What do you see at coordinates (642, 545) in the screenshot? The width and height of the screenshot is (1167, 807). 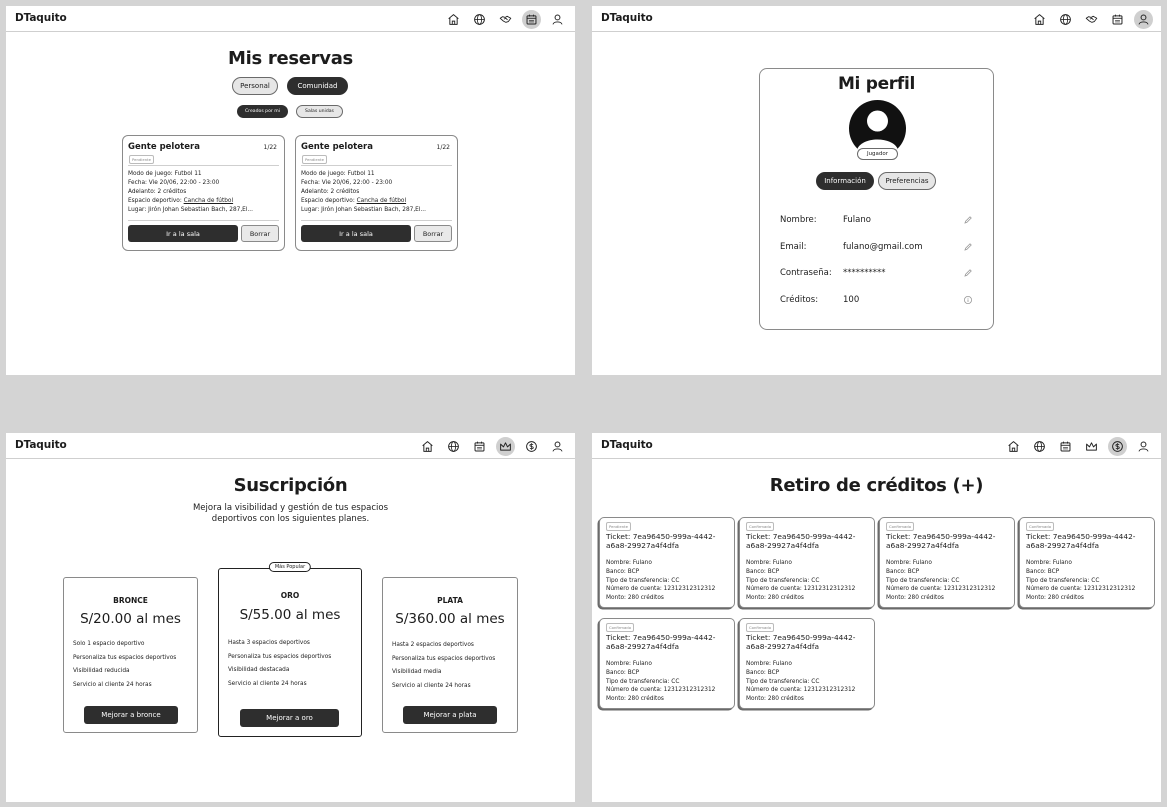 I see `ticket-id-line: a6a8-29927a4f4dfa` at bounding box center [642, 545].